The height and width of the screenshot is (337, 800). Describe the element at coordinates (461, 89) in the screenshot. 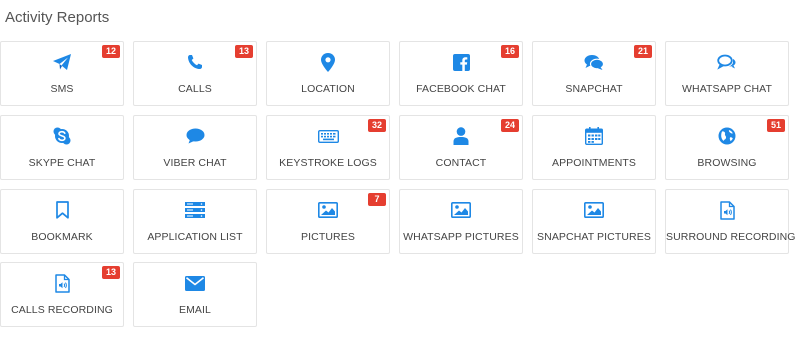

I see `tile-label: FACEBOOK CHAT` at that location.